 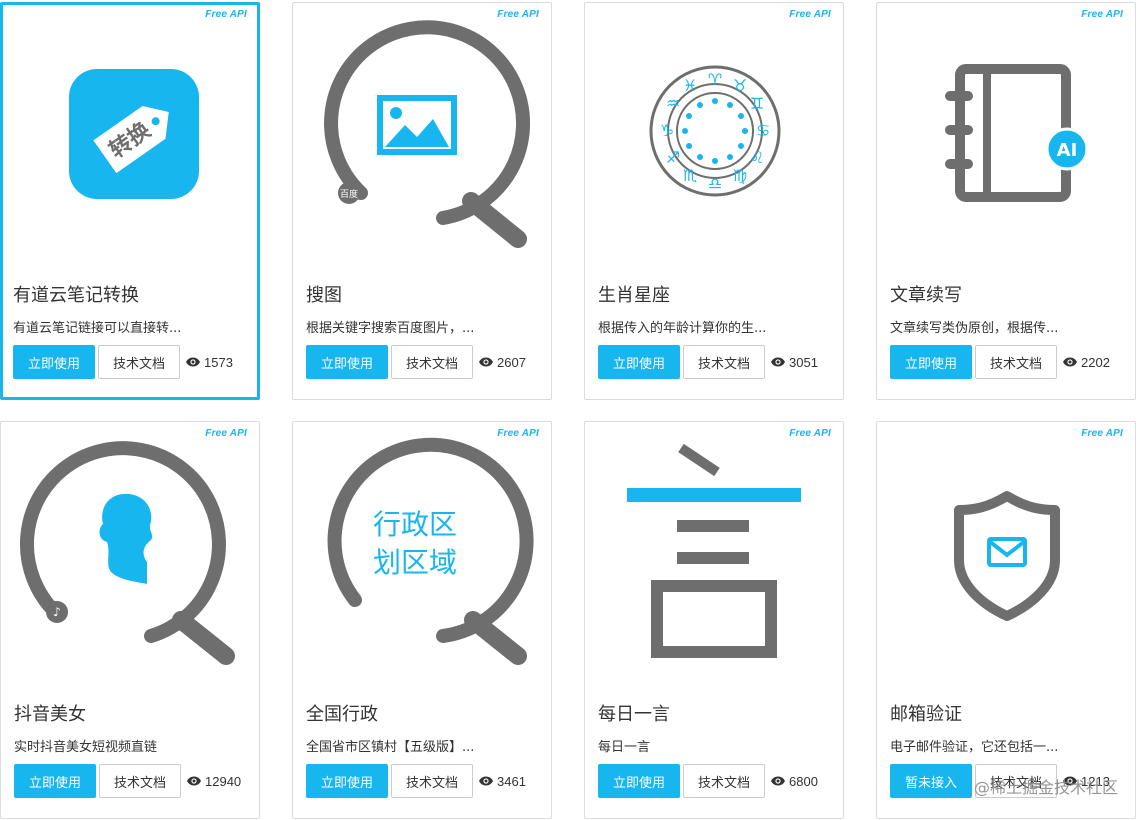 I want to click on view-count: 2202, so click(x=1086, y=362).